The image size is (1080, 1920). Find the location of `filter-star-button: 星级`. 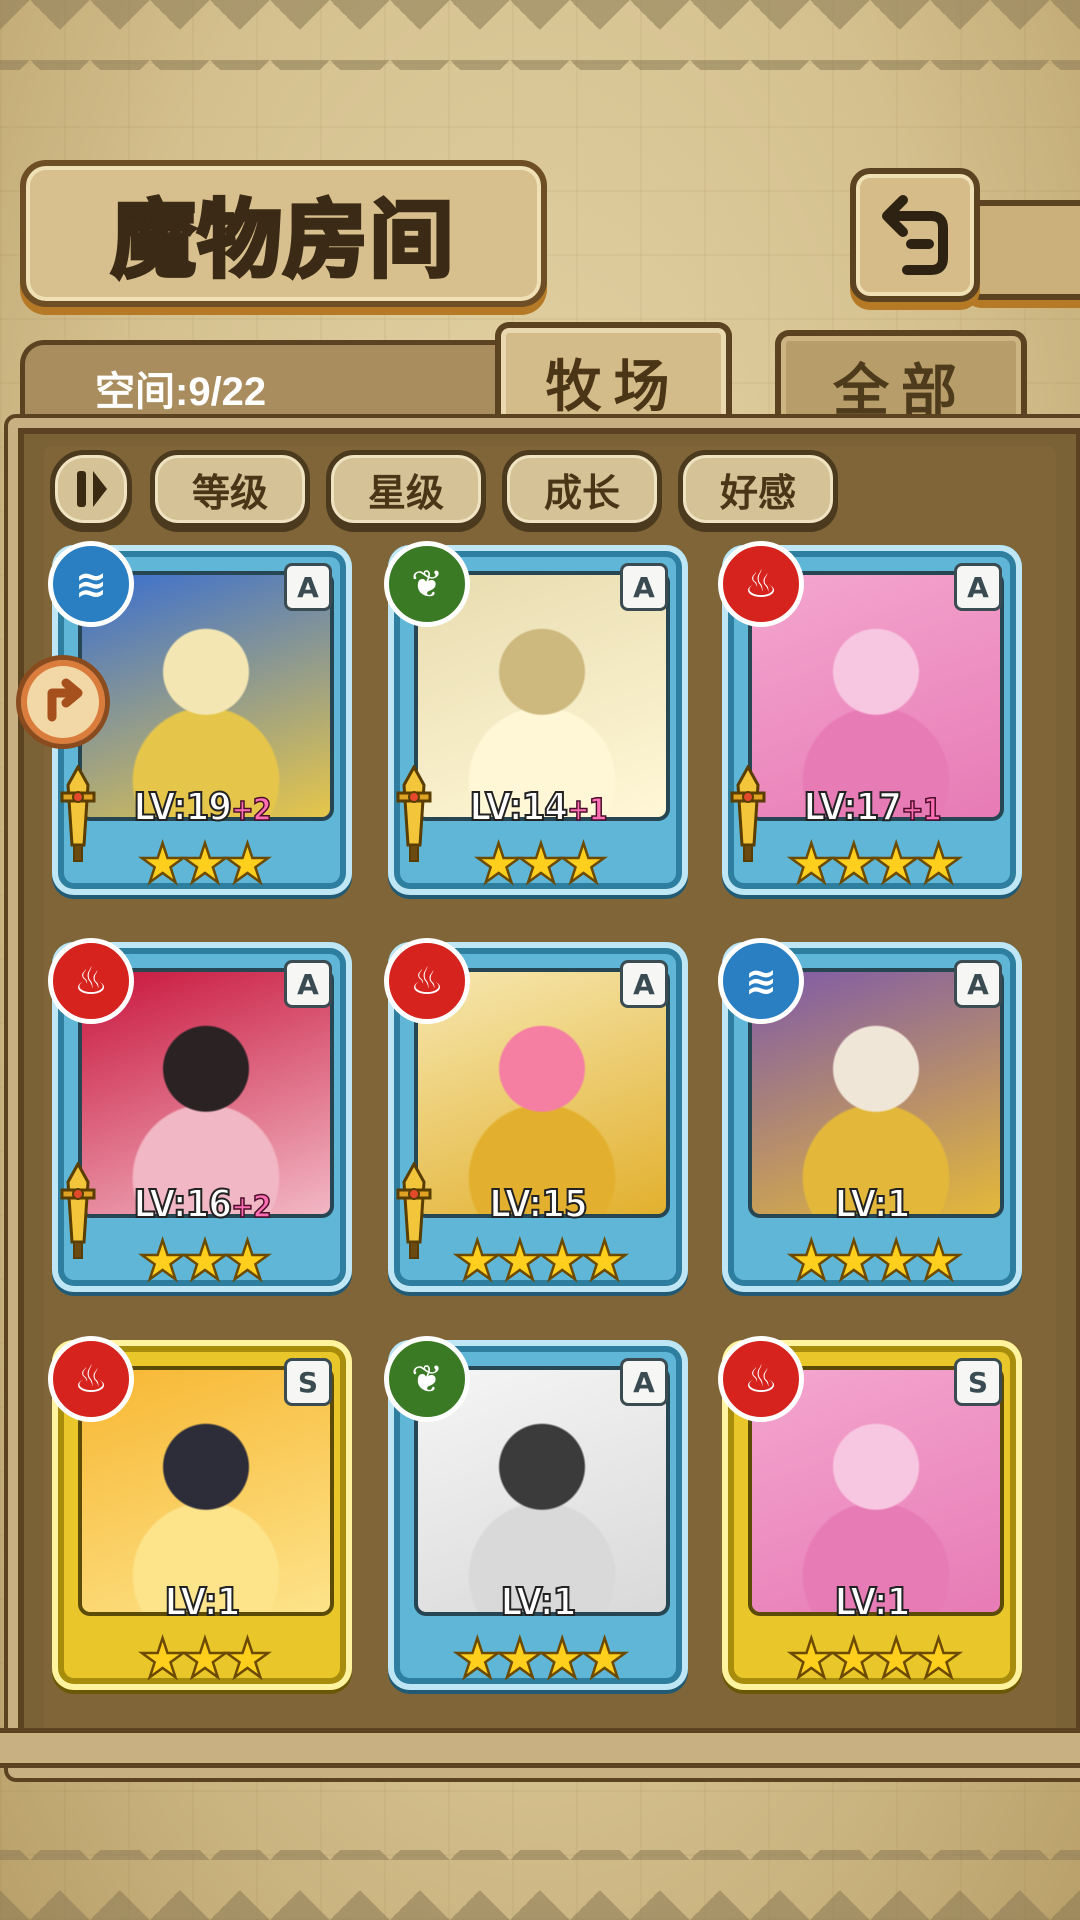

filter-star-button: 星级 is located at coordinates (406, 489).